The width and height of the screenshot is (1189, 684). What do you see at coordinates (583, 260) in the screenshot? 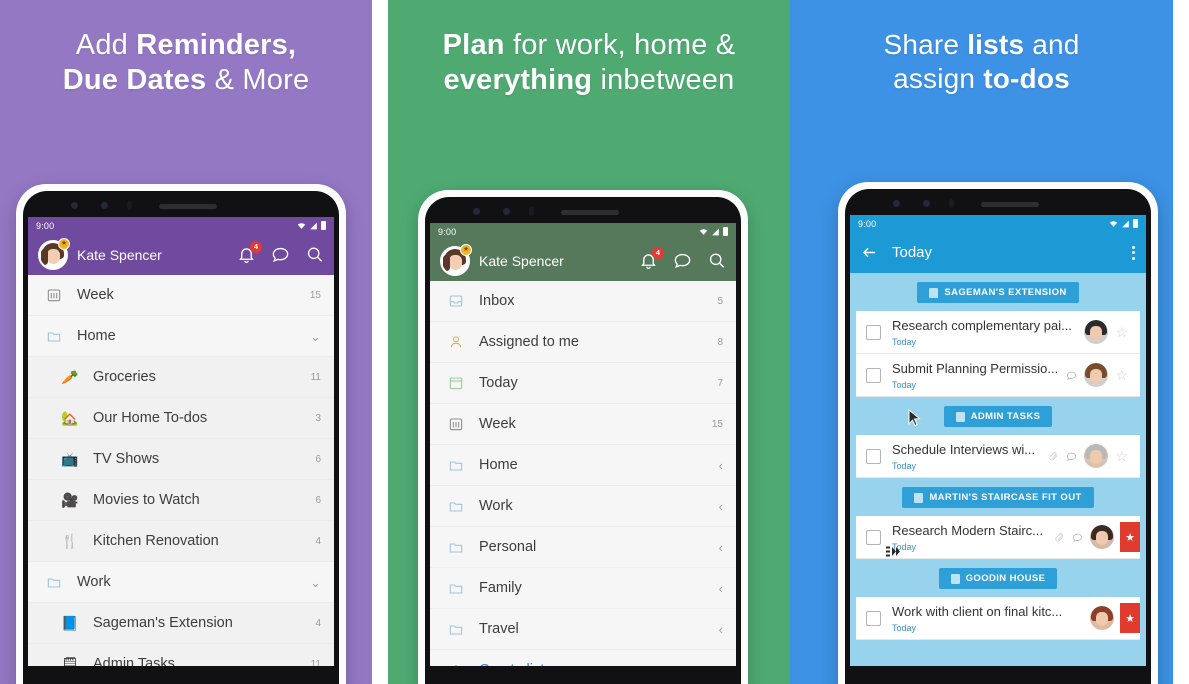
I see `app-bar-2: ★ Kate Spencer 4` at bounding box center [583, 260].